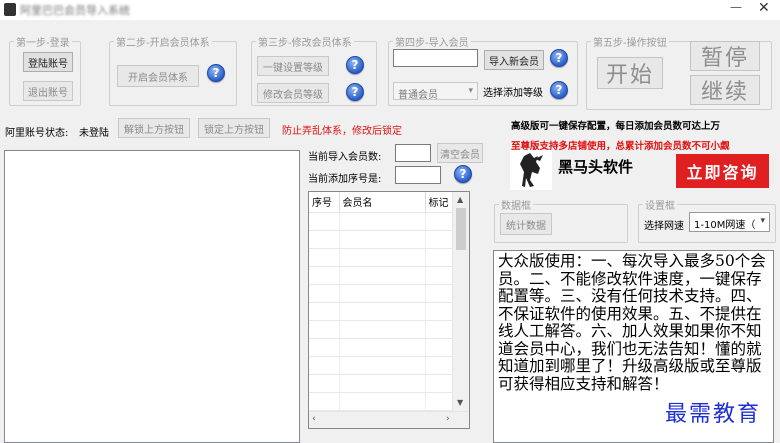 This screenshot has height=443, width=780. What do you see at coordinates (48, 62) in the screenshot?
I see `login-button: 登陆账号` at bounding box center [48, 62].